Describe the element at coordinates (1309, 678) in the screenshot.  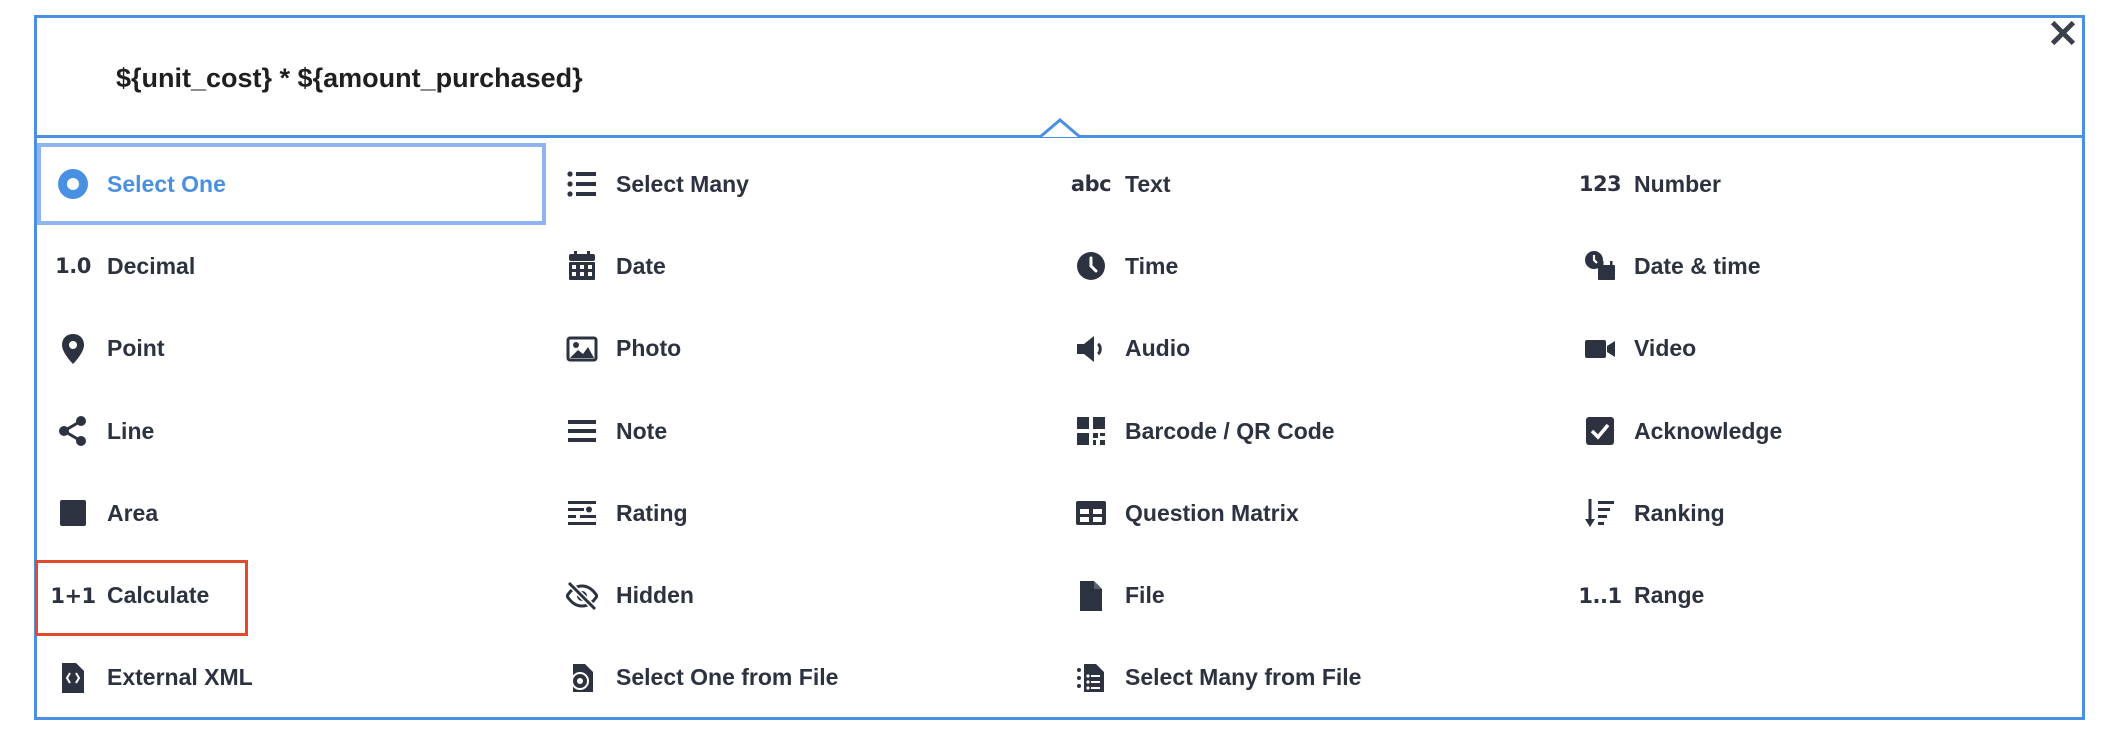
I see `type-select-many-from-file: Select Many from File` at that location.